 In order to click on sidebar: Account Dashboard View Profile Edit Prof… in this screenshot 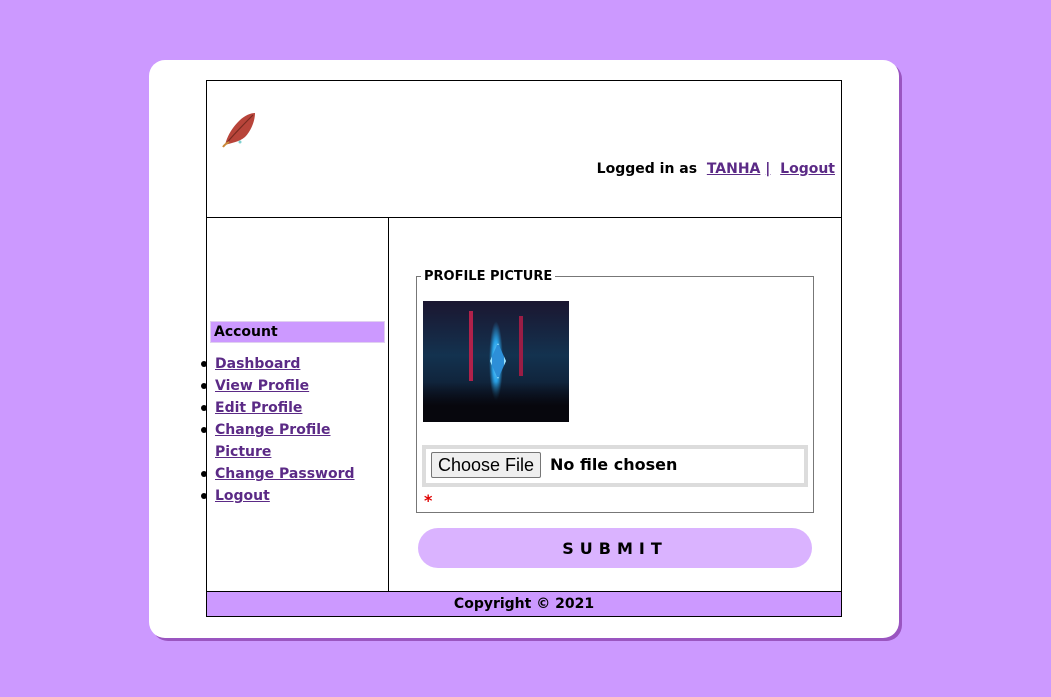, I will do `click(295, 404)`.